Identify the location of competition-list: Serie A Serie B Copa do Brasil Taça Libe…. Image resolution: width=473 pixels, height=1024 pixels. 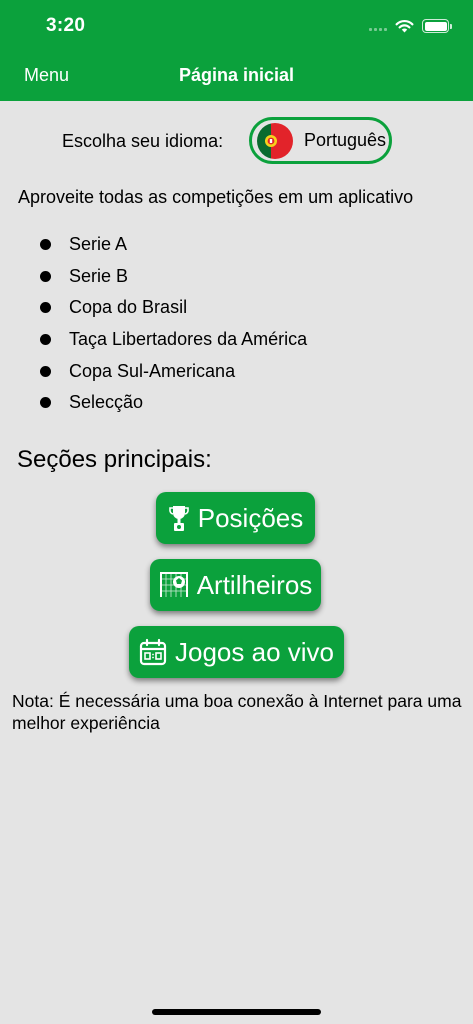
(173, 324).